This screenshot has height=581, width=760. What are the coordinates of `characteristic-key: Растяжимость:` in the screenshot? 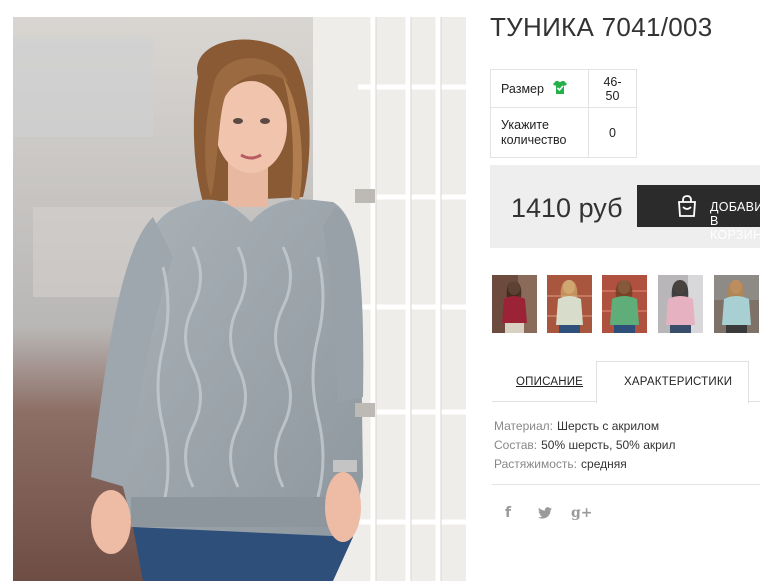 It's located at (536, 464).